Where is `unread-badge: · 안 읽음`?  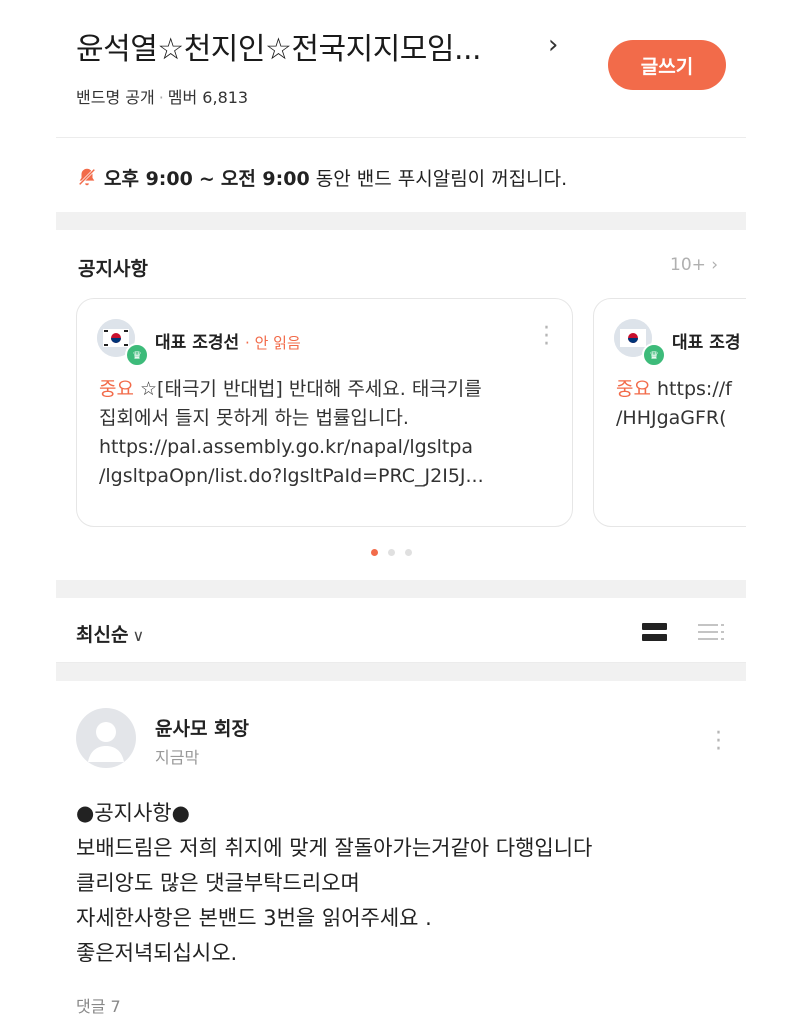
unread-badge: · 안 읽음 is located at coordinates (273, 343).